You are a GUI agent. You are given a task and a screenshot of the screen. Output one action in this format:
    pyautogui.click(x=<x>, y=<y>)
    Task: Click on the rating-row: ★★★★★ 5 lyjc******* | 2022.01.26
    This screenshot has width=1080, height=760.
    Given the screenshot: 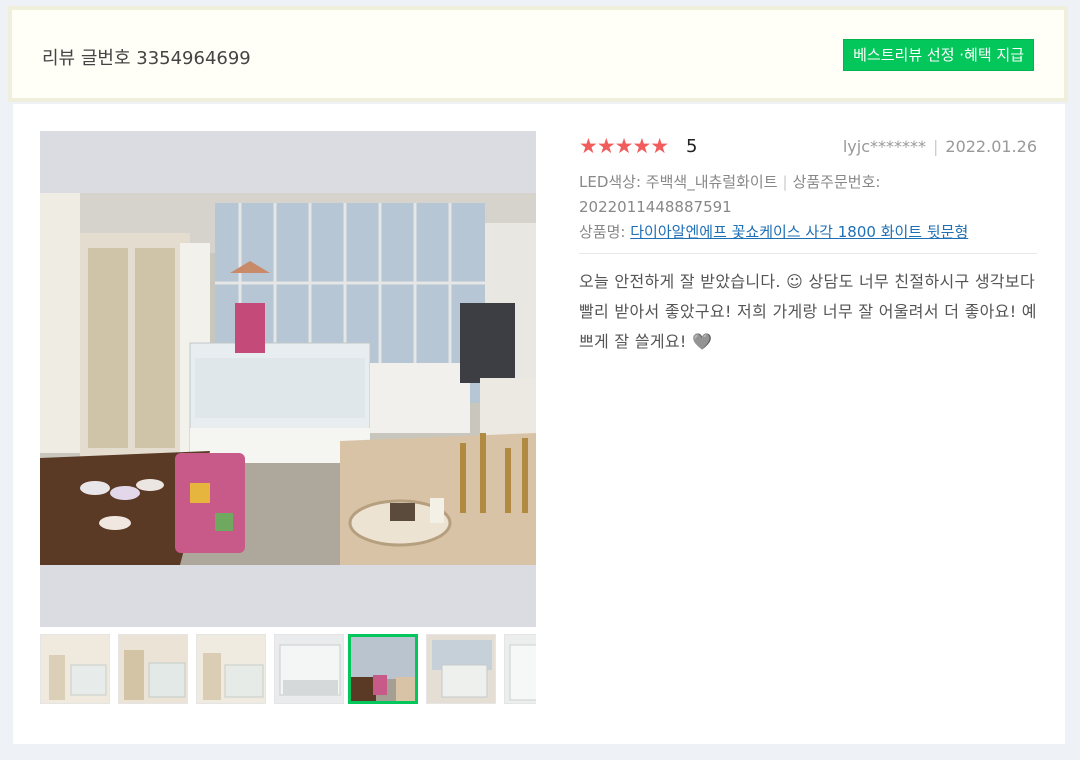 What is the action you would take?
    pyautogui.click(x=808, y=147)
    